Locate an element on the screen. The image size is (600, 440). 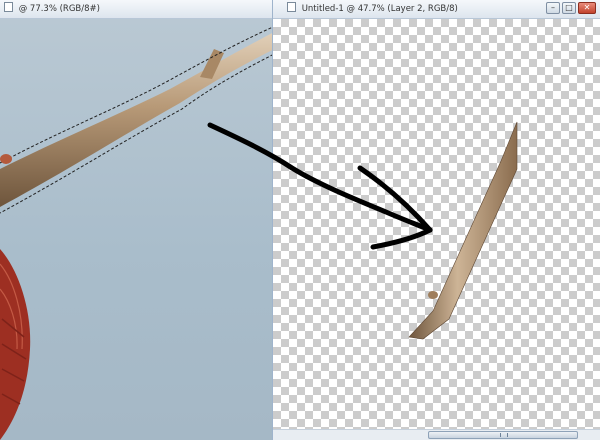
pasted-branch-shape is located at coordinates (463, 230).